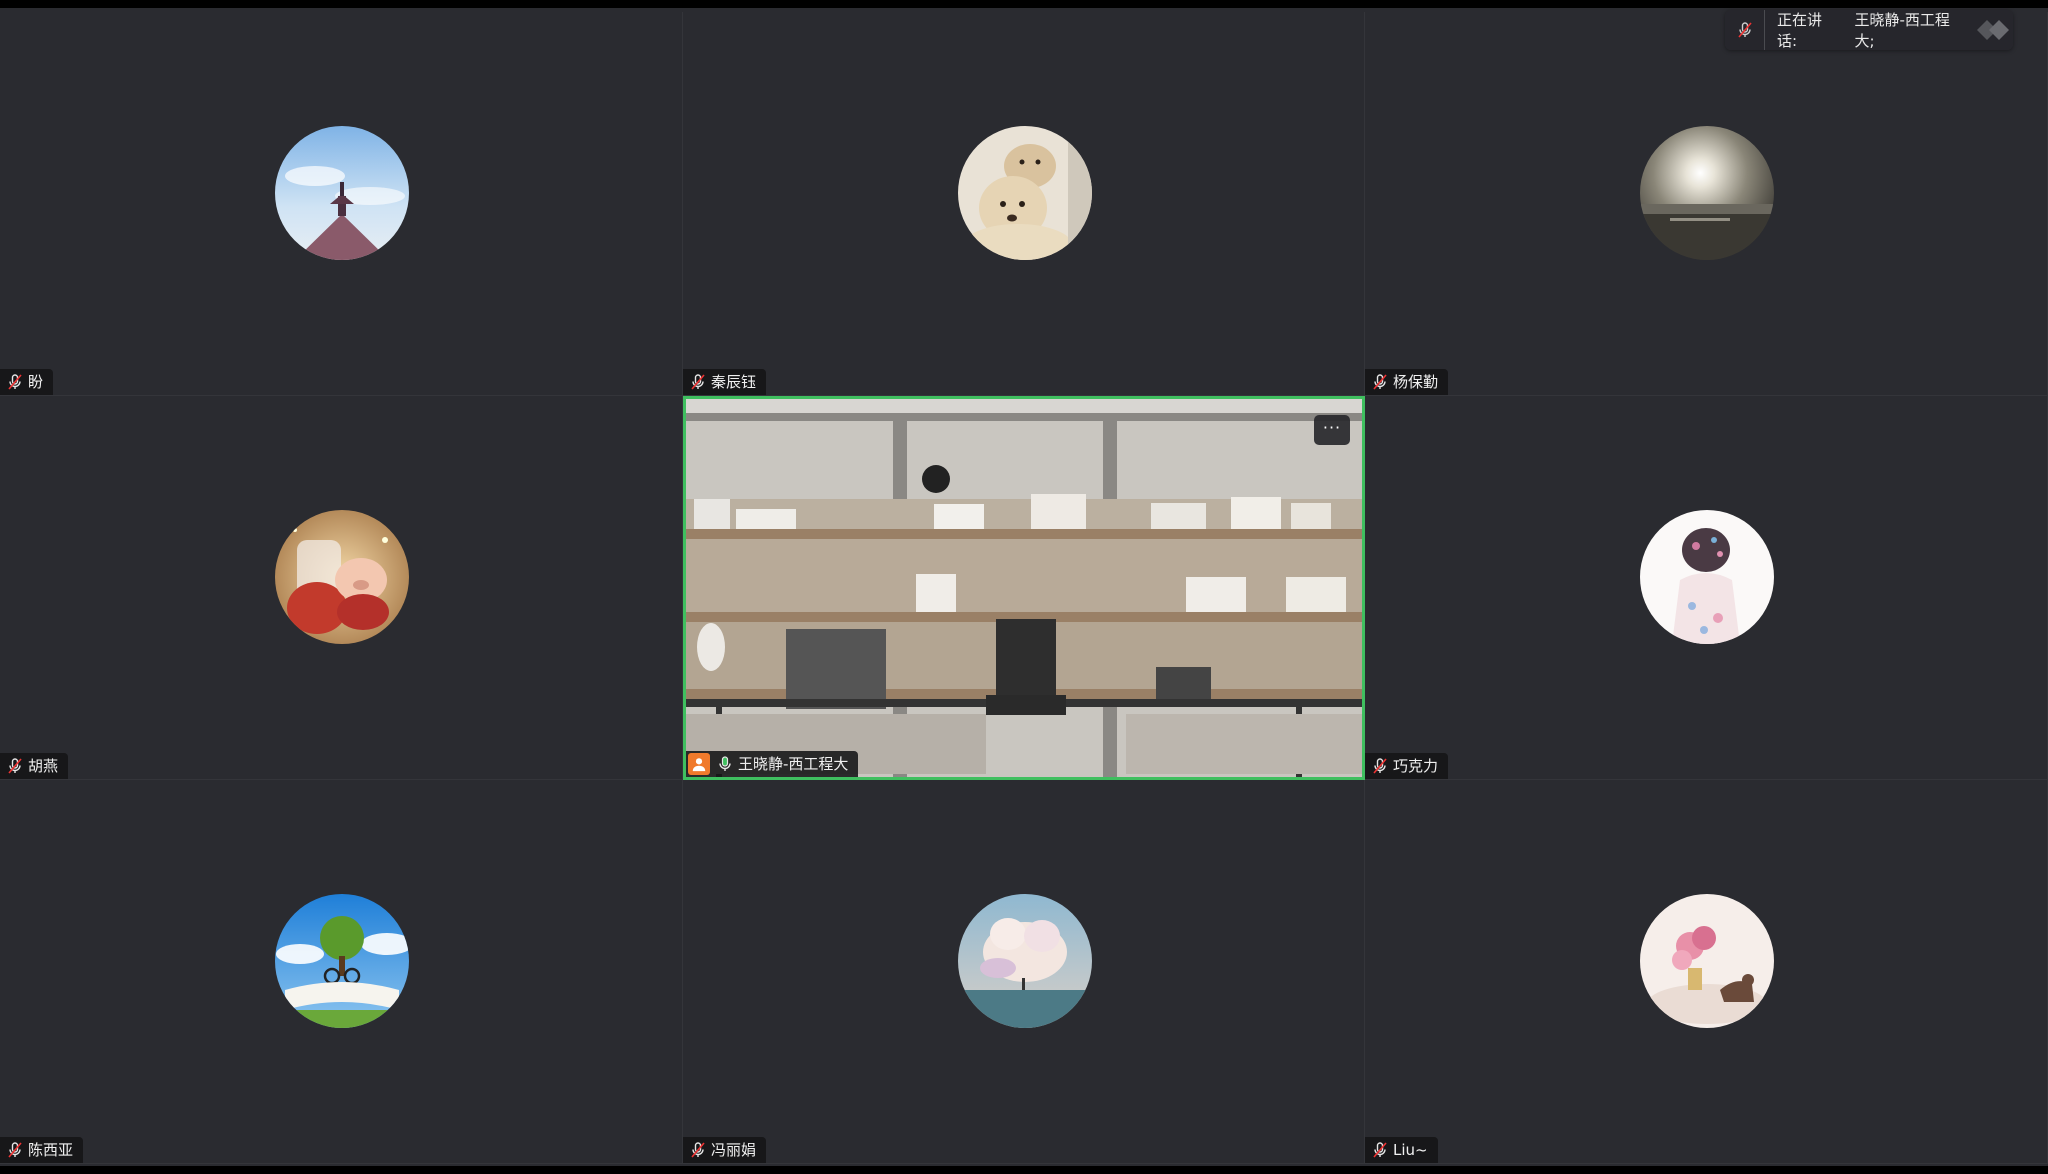 The image size is (2048, 1174). I want to click on active-speaker-tile: ··· 王晓静-西工程大, so click(1024, 588).